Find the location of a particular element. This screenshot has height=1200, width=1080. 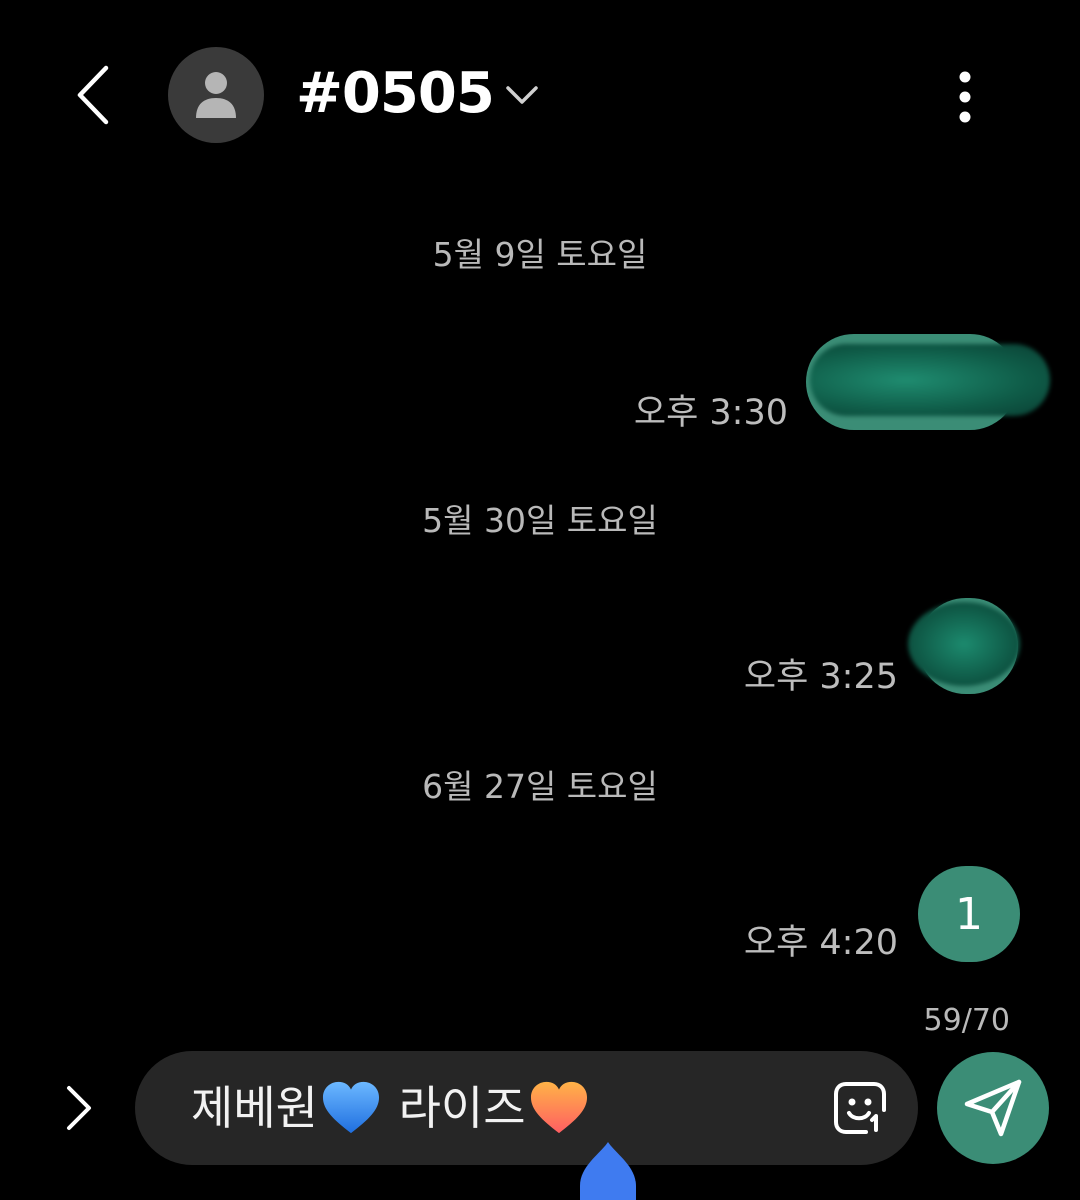

back-arrow-icon is located at coordinates (93, 95).